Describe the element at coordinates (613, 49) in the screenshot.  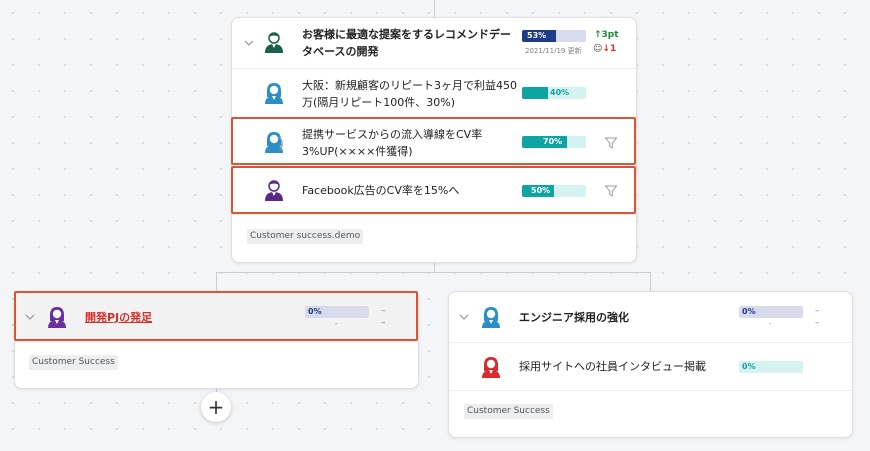
I see `delta-down-value: 1` at that location.